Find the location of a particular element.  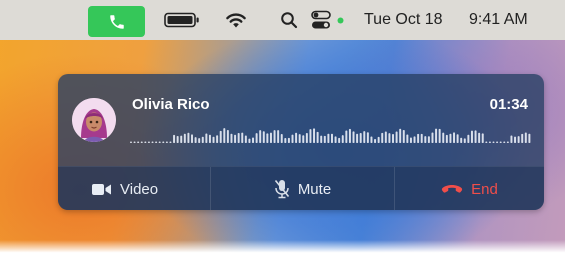

audio-waveform is located at coordinates (330, 135).